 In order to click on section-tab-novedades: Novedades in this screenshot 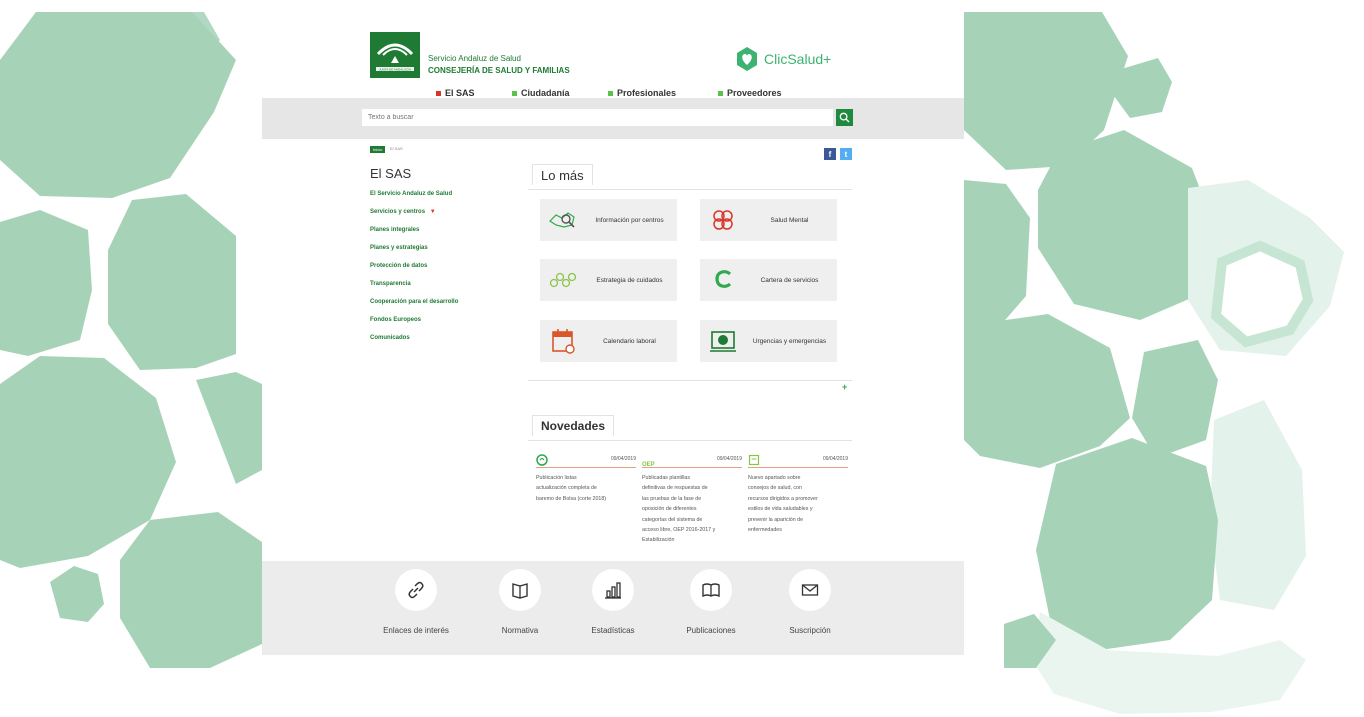, I will do `click(573, 425)`.